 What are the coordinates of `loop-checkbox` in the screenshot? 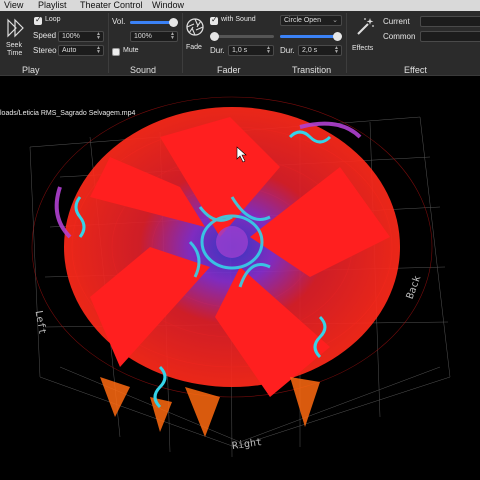 It's located at (38, 20).